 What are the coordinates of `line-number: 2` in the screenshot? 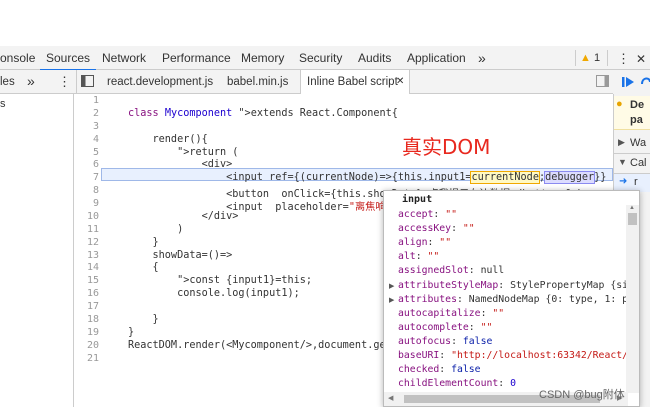 It's located at (87, 113).